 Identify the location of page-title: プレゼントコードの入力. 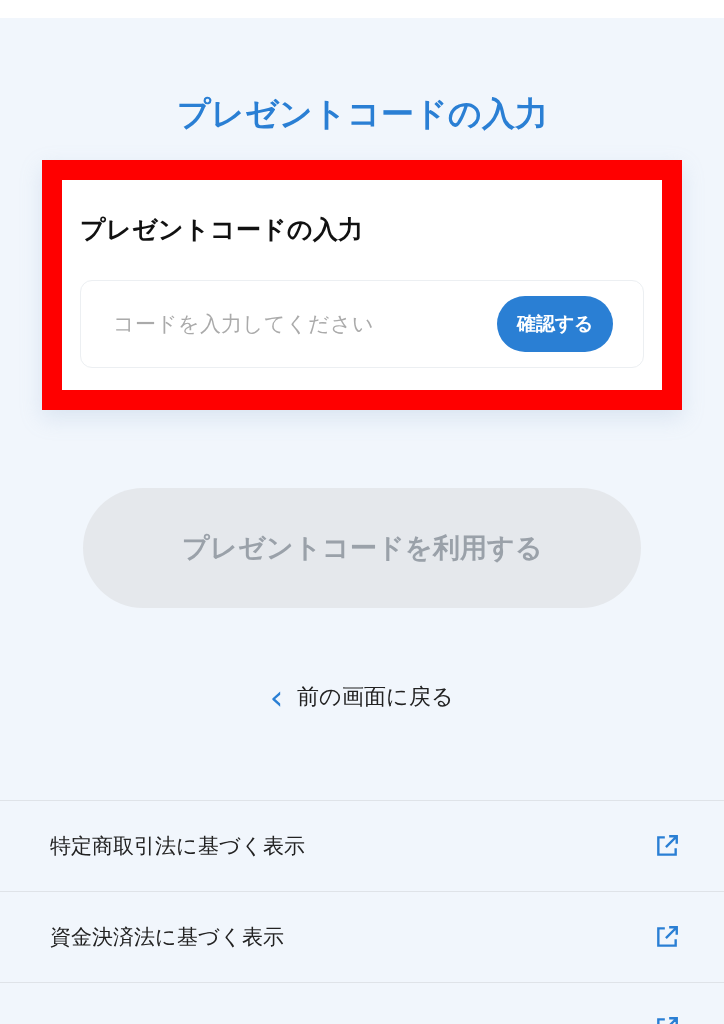
(362, 114).